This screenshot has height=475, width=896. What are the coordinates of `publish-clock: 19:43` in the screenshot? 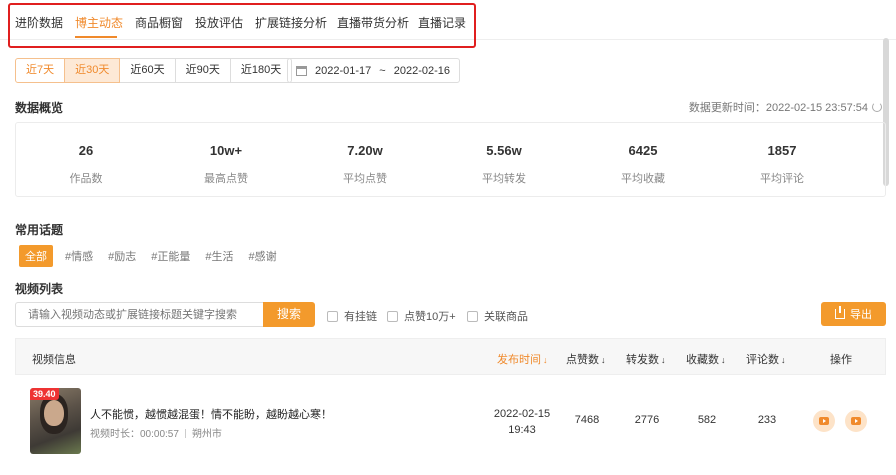 It's located at (522, 430).